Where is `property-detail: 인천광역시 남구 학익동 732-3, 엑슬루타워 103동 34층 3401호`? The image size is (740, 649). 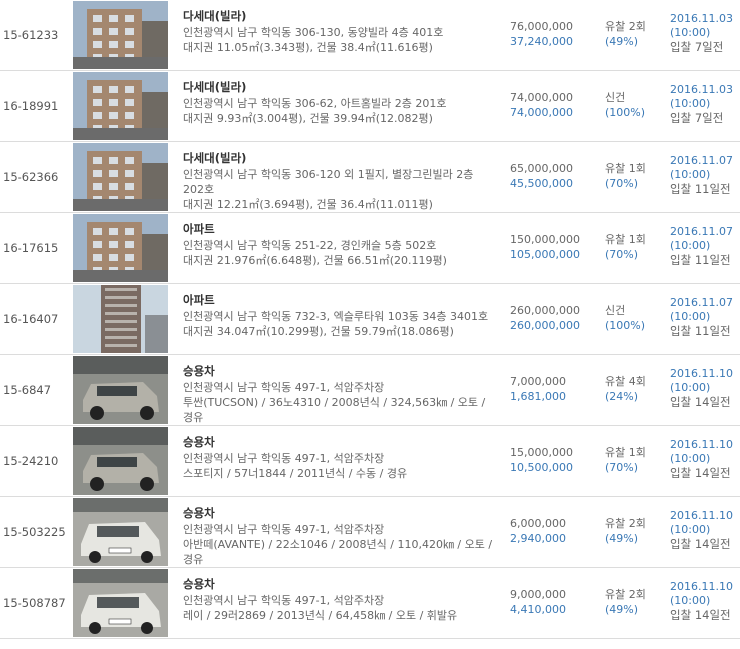 property-detail: 인천광역시 남구 학익동 732-3, 엑슬루타워 103동 34층 3401호 is located at coordinates (336, 316).